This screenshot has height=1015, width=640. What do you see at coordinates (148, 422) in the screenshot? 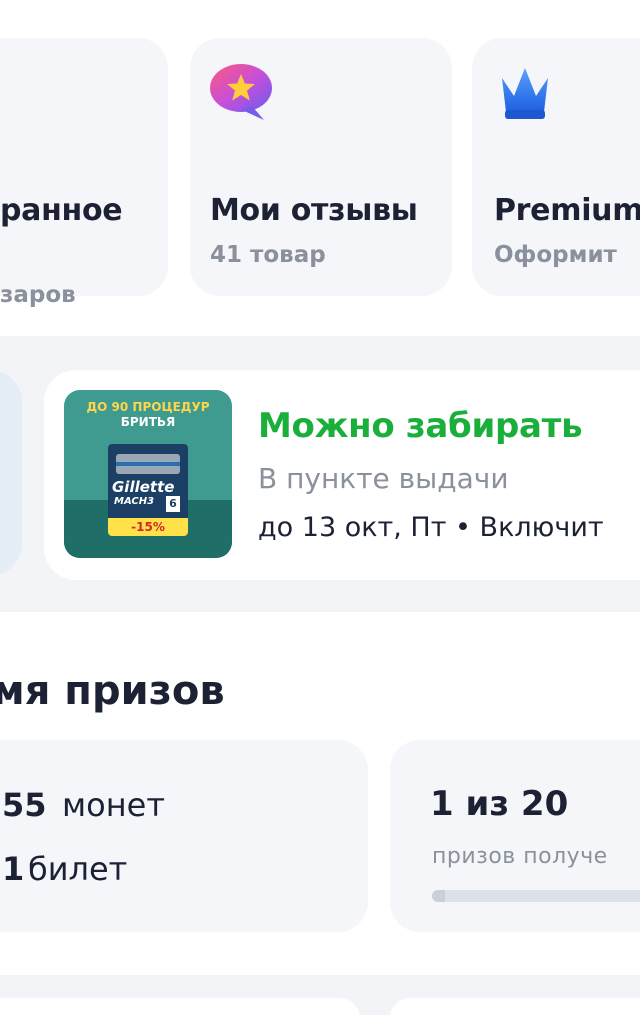
I see `promo-line-2: БРИТЬЯ` at bounding box center [148, 422].